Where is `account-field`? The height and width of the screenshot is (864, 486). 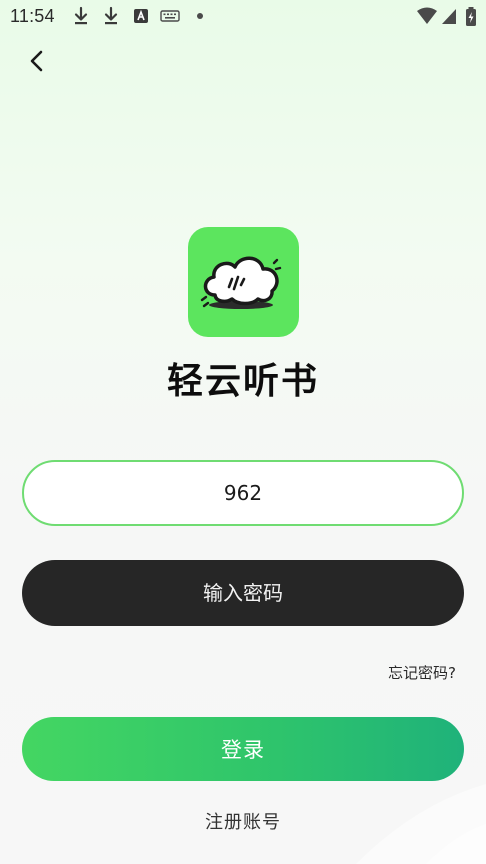 account-field is located at coordinates (243, 493).